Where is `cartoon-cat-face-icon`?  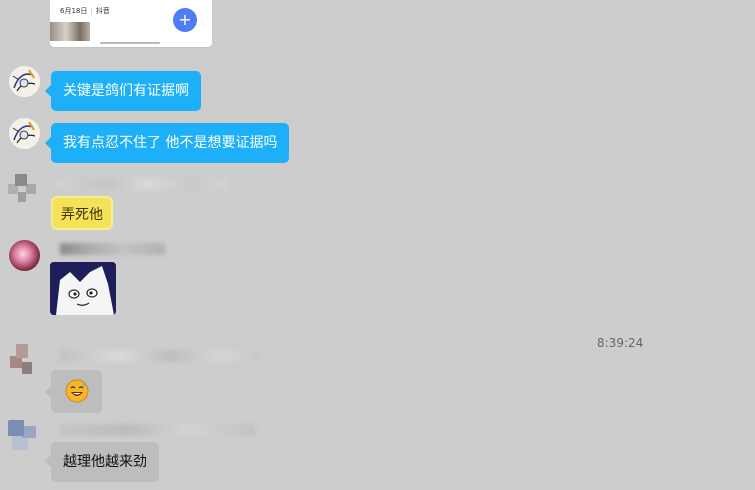
cartoon-cat-face-icon is located at coordinates (83, 288).